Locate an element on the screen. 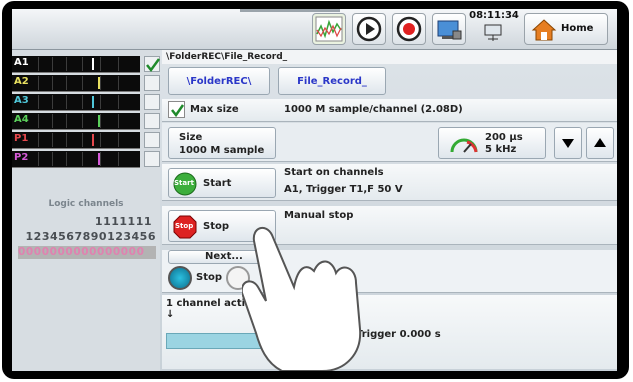 This screenshot has height=382, width=633. start-icon-text: Start is located at coordinates (184, 183).